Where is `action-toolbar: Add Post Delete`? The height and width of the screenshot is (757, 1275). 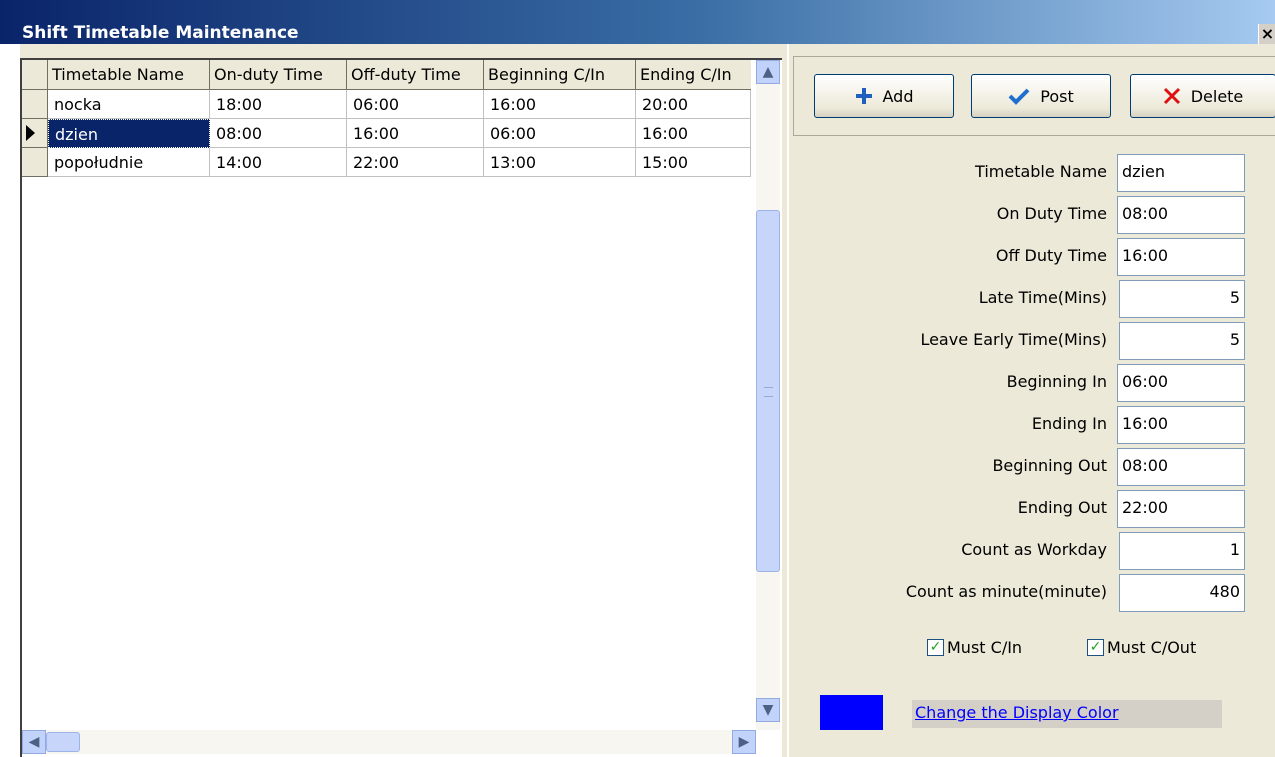 action-toolbar: Add Post Delete is located at coordinates (1034, 96).